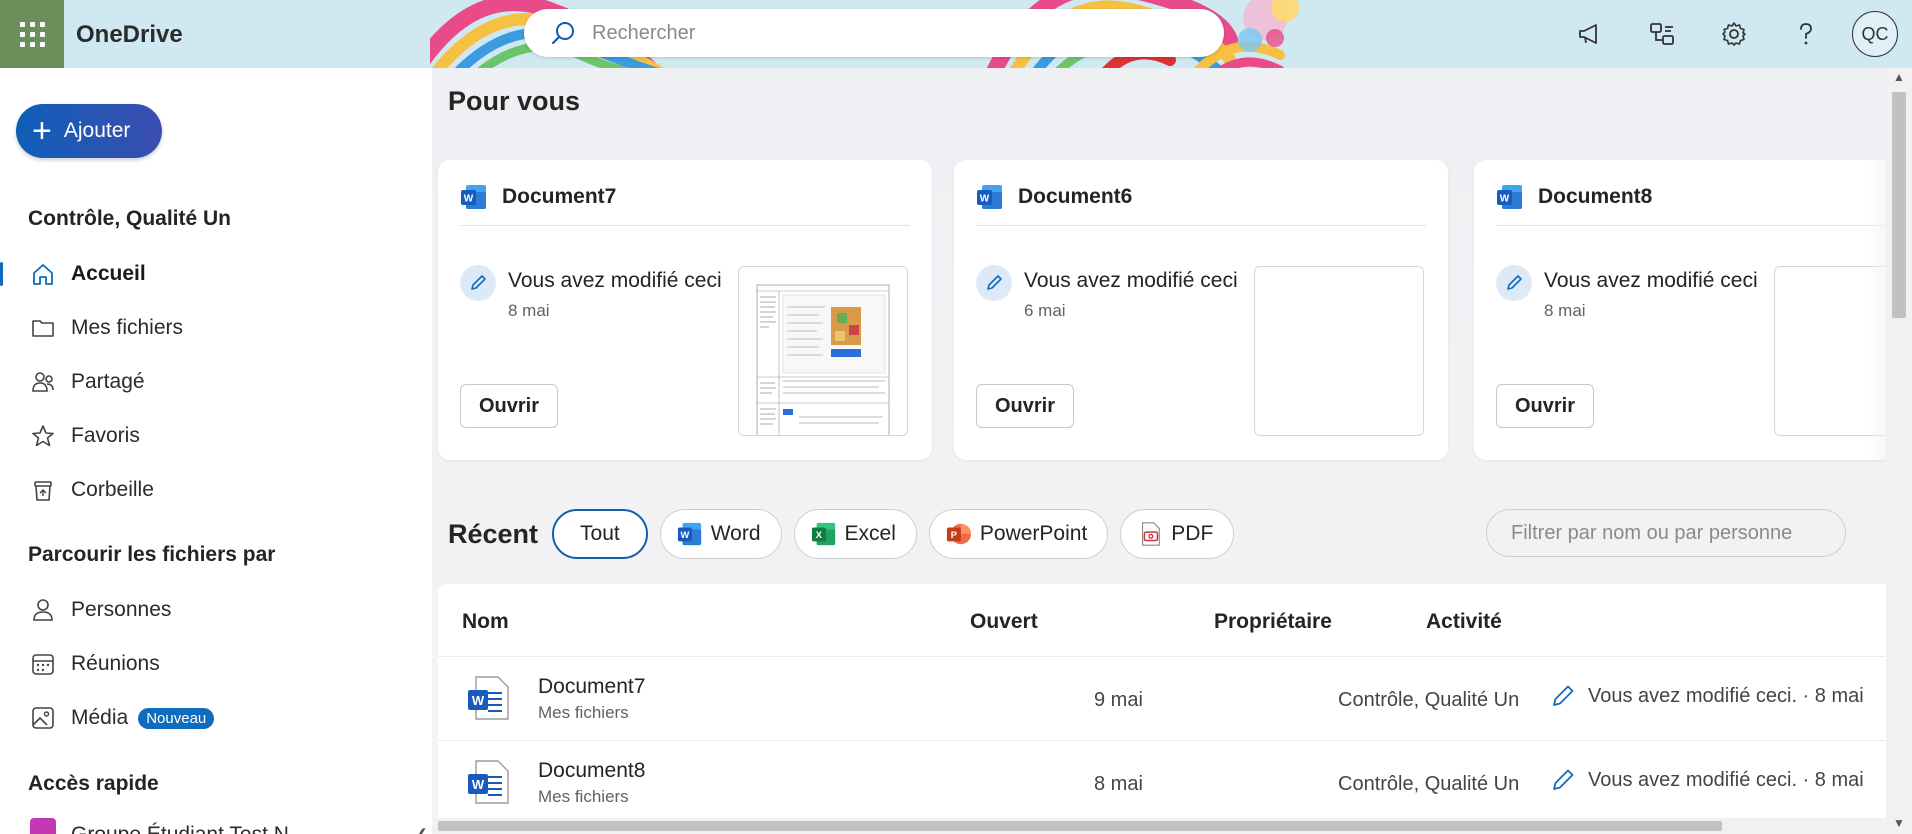  Describe the element at coordinates (485, 622) in the screenshot. I see `column-header-name: Nom` at that location.